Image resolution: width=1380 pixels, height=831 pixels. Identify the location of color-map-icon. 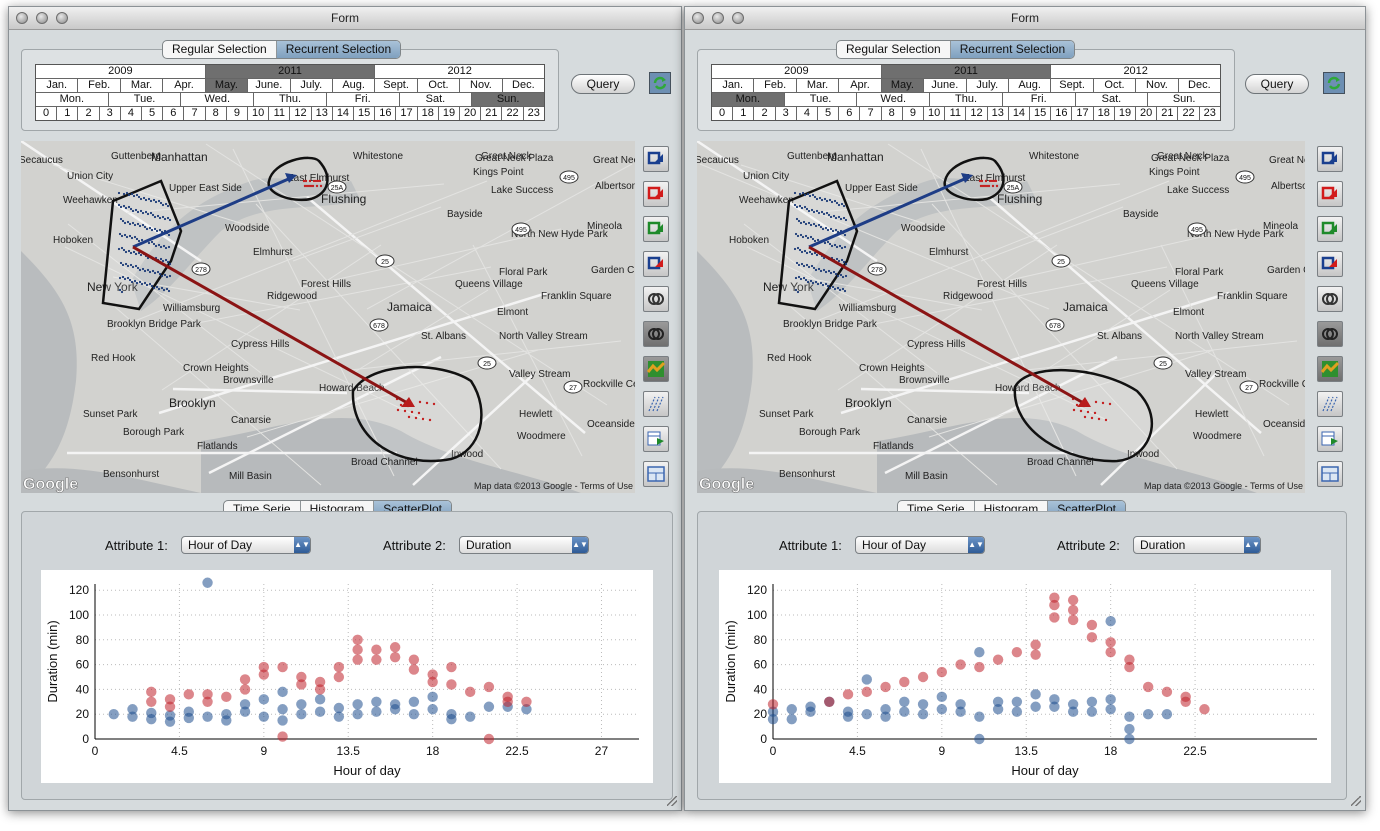
(656, 369).